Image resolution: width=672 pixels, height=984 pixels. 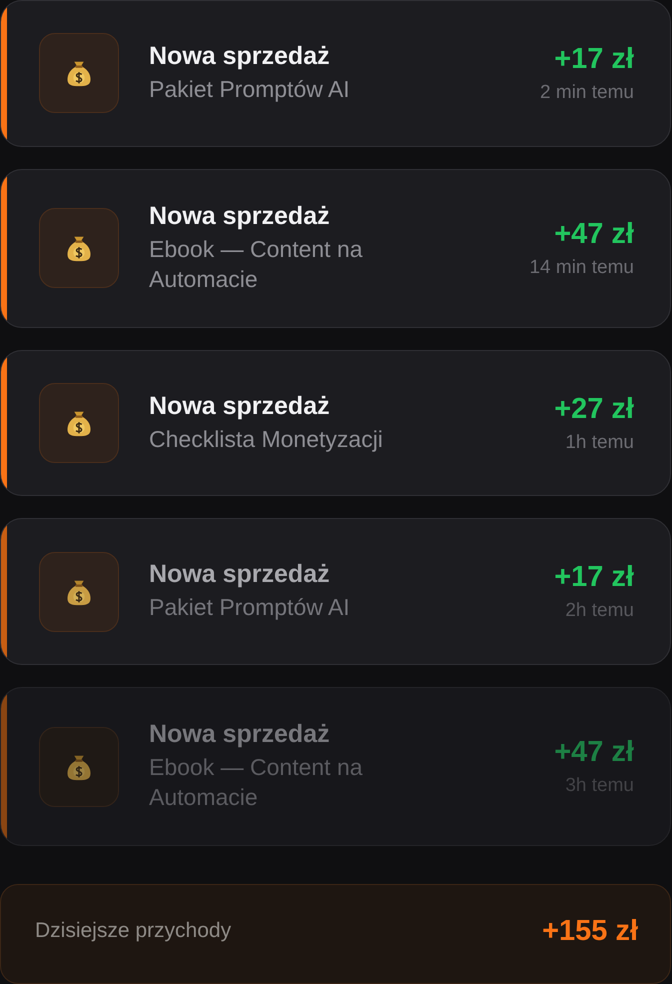 I want to click on sale-time: 1h temu, so click(x=599, y=443).